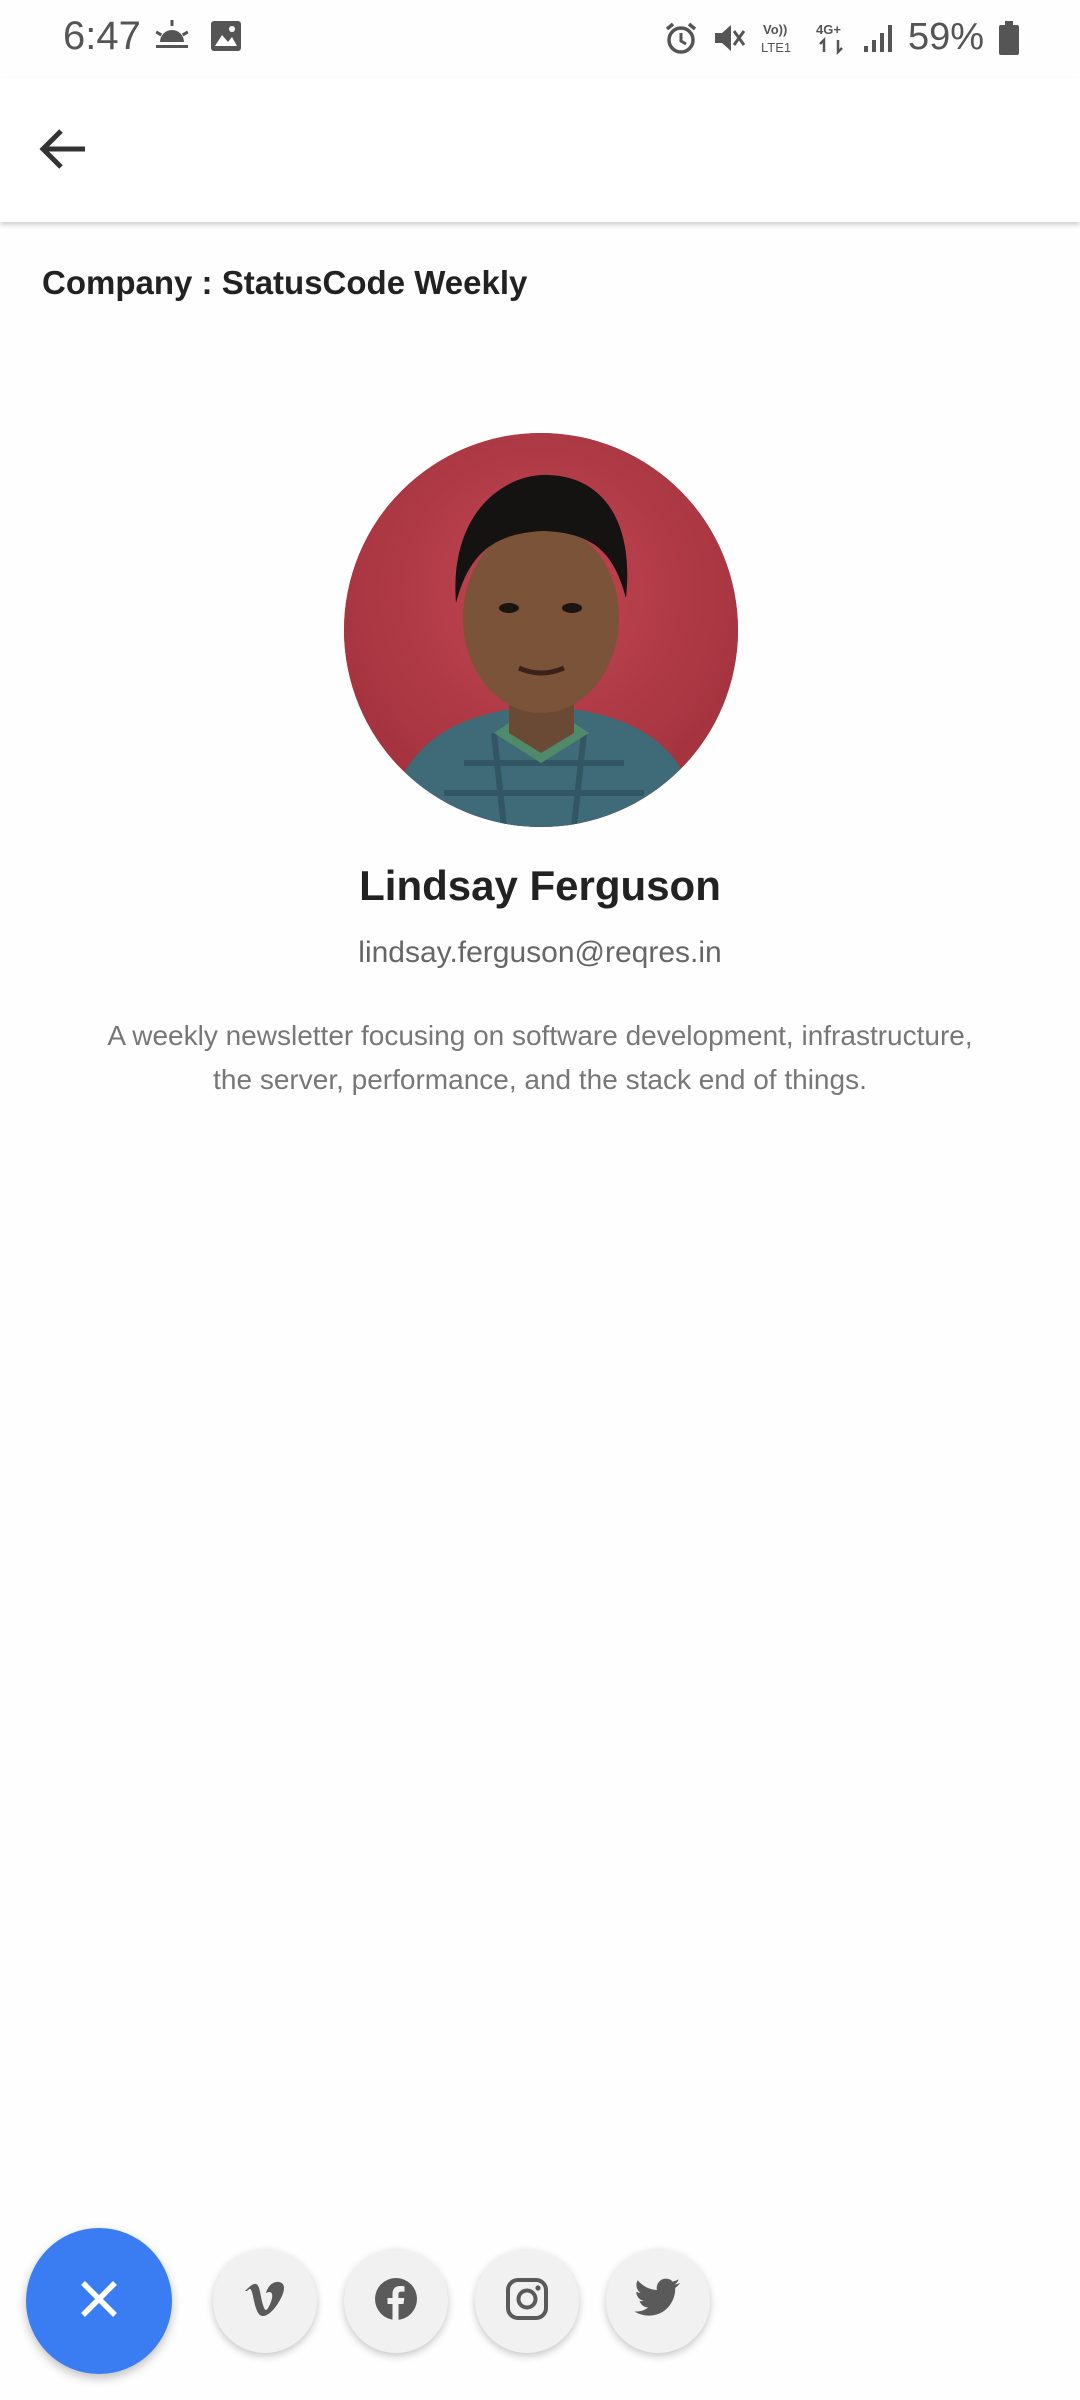 The width and height of the screenshot is (1080, 2400). What do you see at coordinates (776, 47) in the screenshot?
I see `svg-text: LTE1` at bounding box center [776, 47].